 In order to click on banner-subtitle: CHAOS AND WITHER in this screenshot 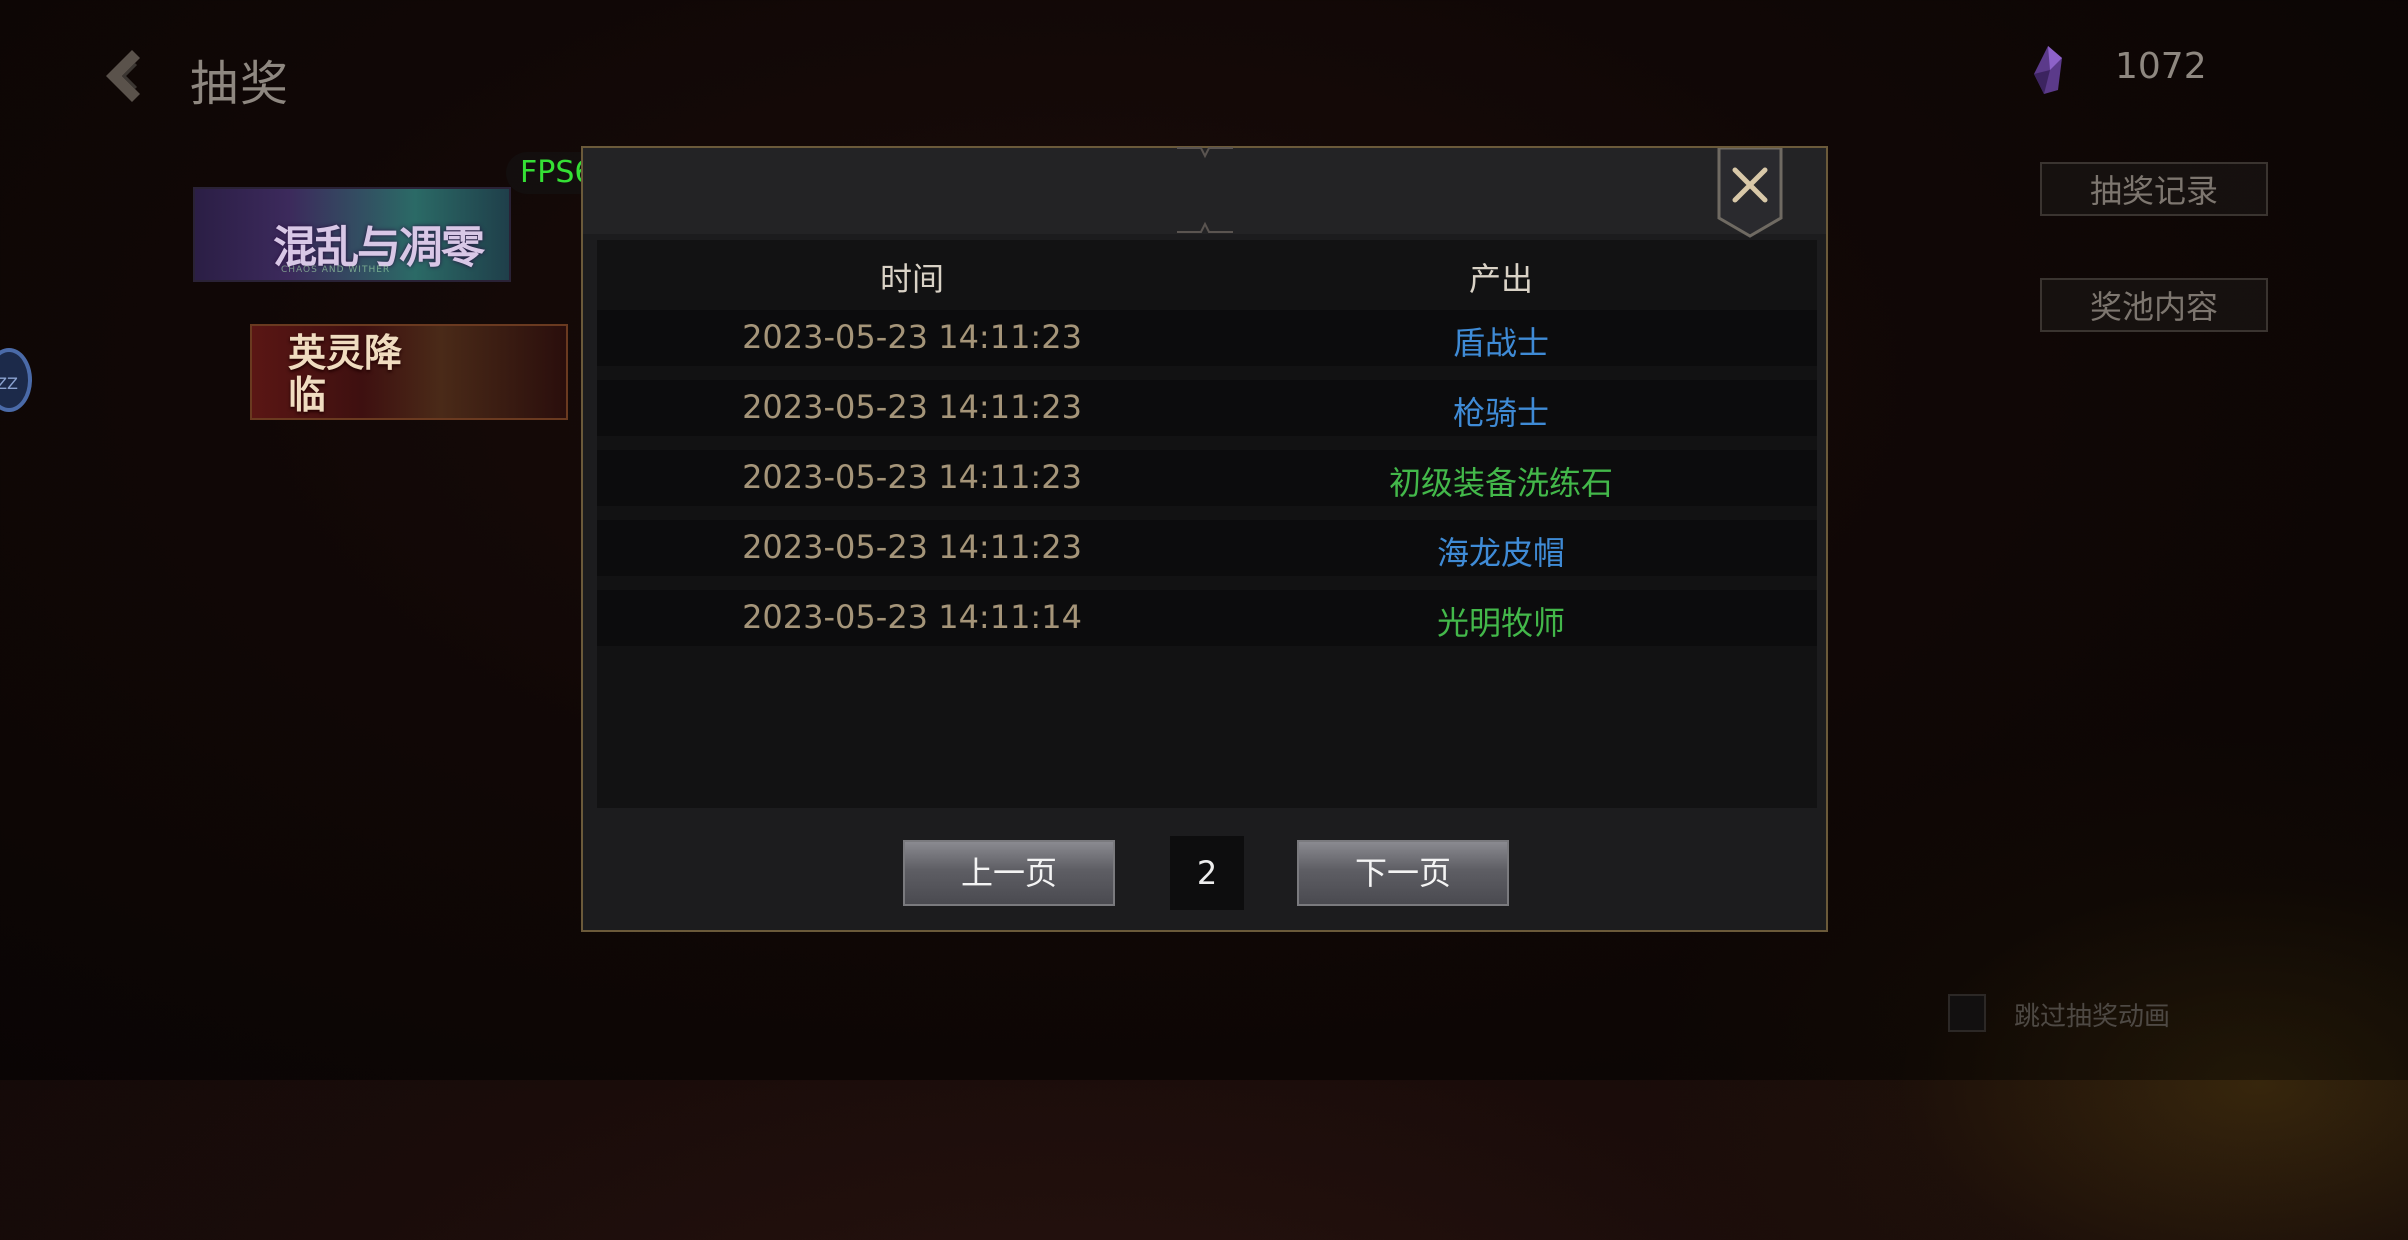, I will do `click(336, 270)`.